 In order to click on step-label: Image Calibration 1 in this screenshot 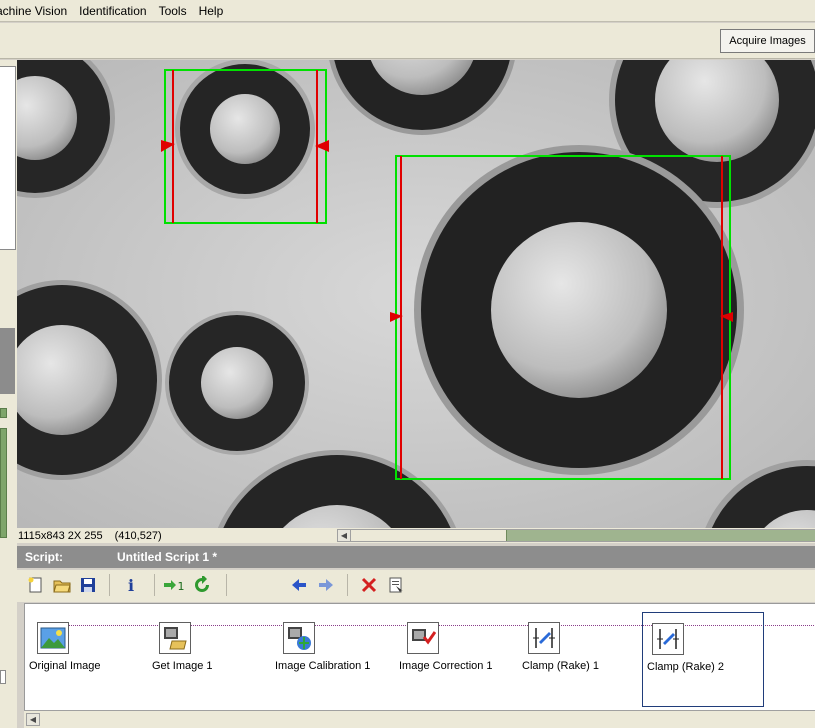, I will do `click(323, 666)`.